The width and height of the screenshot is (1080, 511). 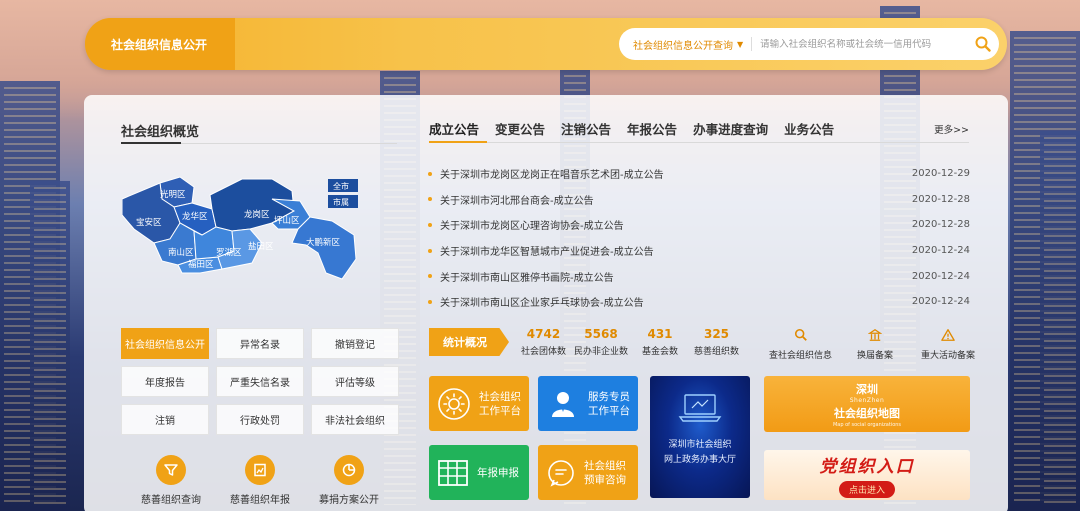 I want to click on annual-report-filing-tile: 年报申报, so click(x=479, y=472).